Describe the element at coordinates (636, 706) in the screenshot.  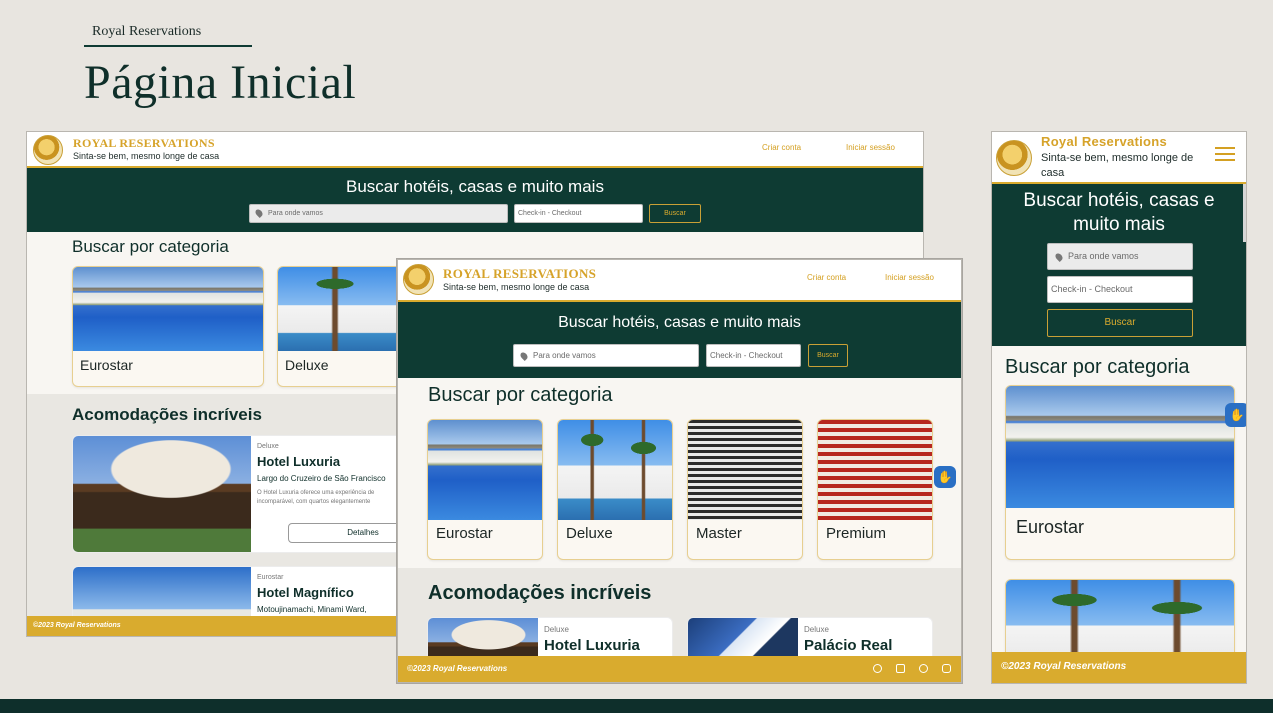
I see `slide-bottom-bar` at that location.